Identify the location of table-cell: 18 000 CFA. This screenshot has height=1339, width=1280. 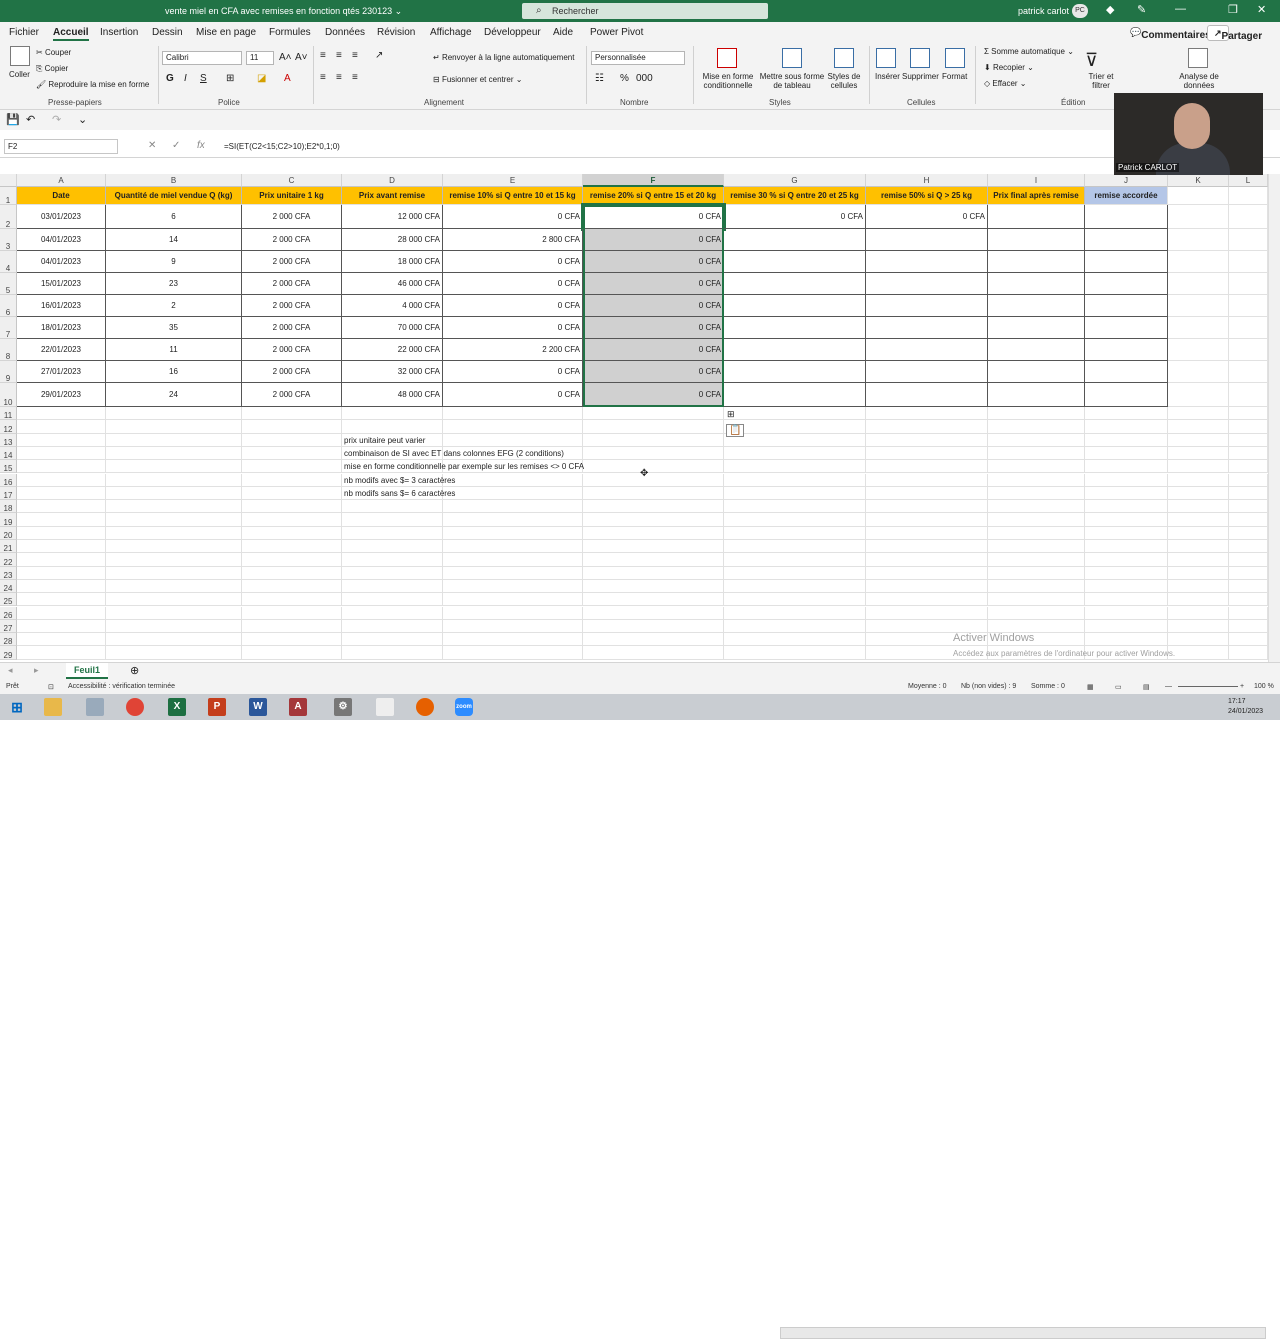
(392, 262).